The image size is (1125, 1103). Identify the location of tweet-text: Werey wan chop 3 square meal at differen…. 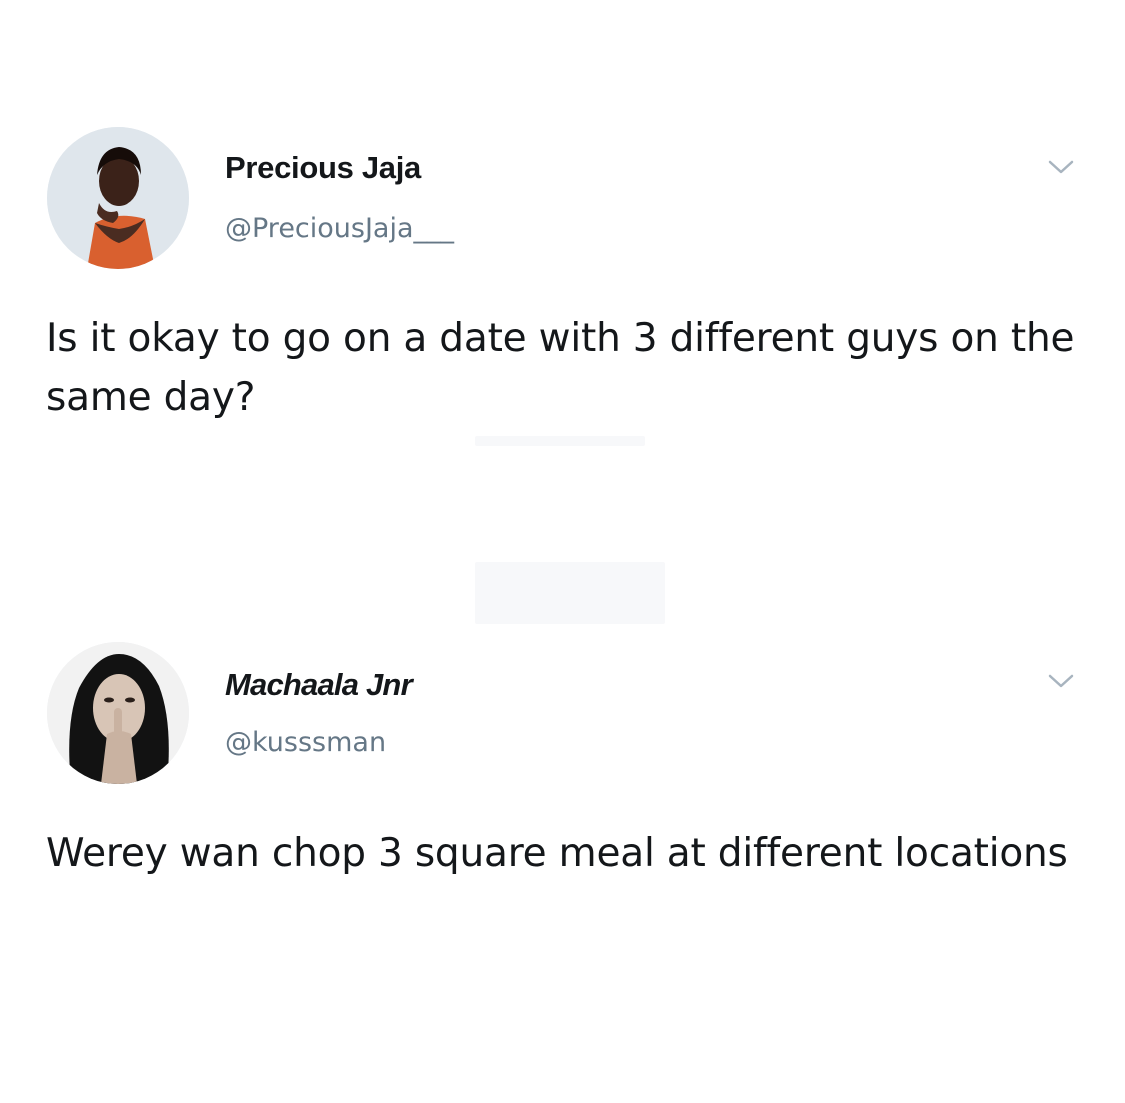
(557, 853).